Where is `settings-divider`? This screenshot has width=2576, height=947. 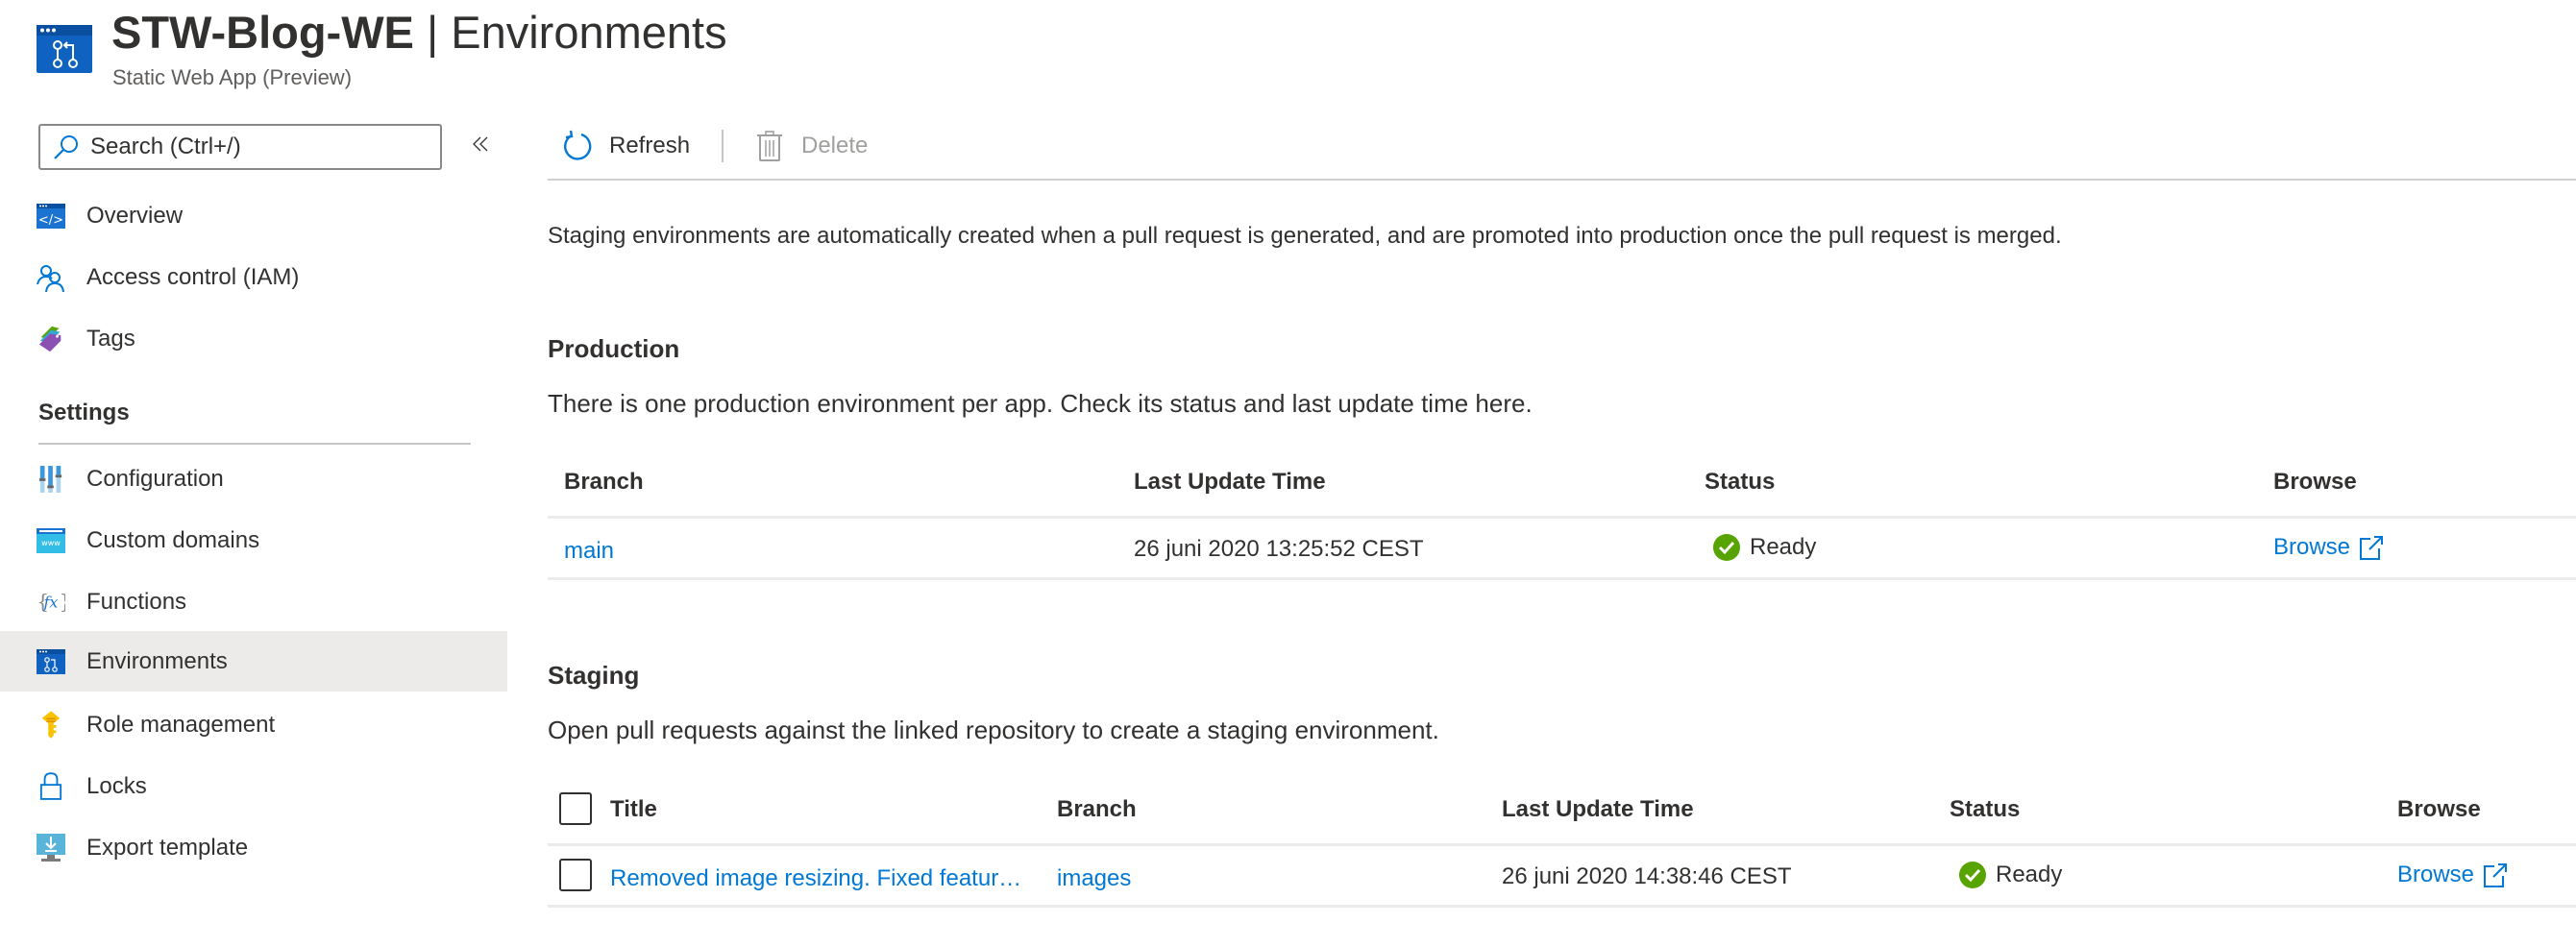 settings-divider is located at coordinates (254, 444).